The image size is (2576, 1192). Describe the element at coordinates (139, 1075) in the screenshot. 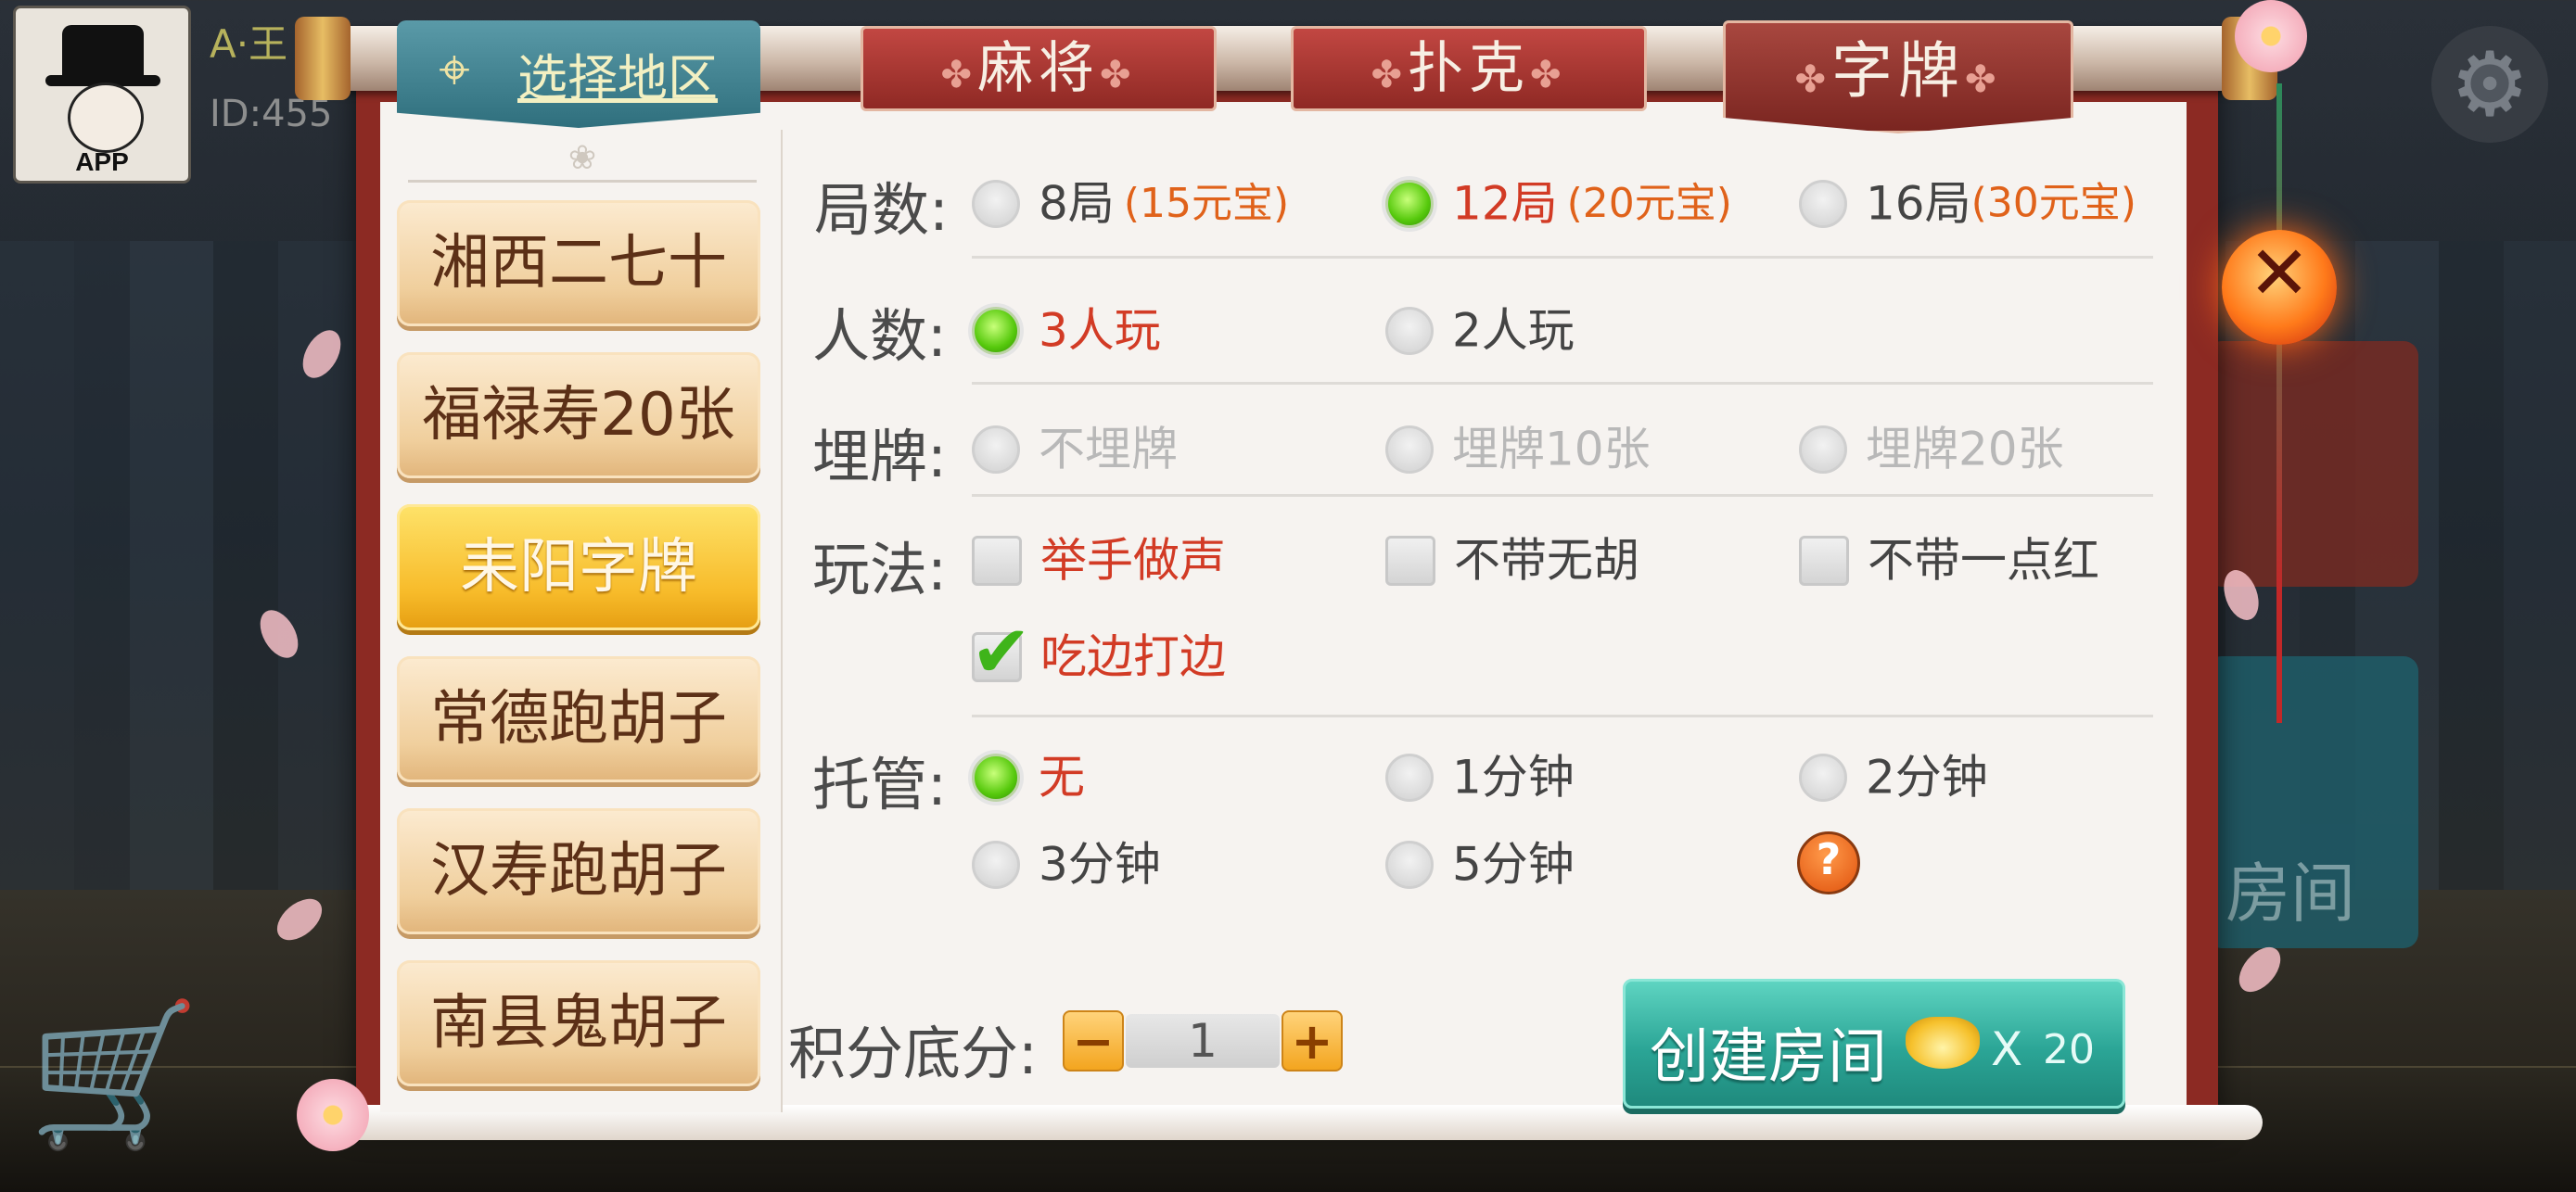

I see `shop-cart-icon: 🛒` at that location.